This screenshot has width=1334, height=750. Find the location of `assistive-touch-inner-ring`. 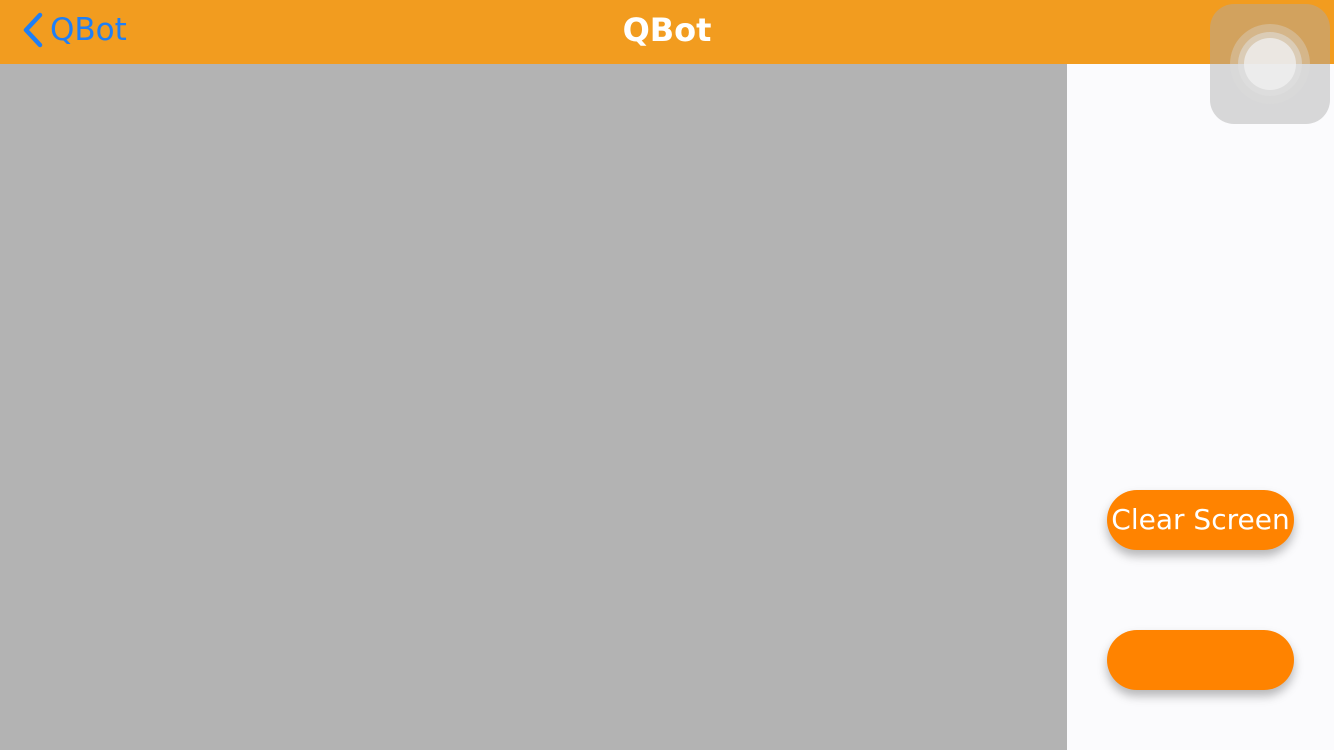

assistive-touch-inner-ring is located at coordinates (1270, 64).